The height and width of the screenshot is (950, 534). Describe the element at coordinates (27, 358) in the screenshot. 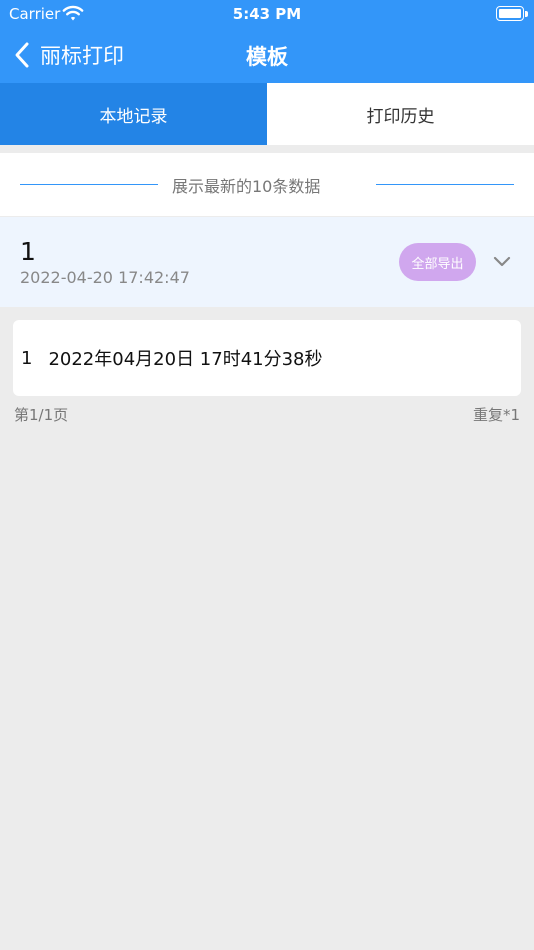

I see `item-index: 1` at that location.